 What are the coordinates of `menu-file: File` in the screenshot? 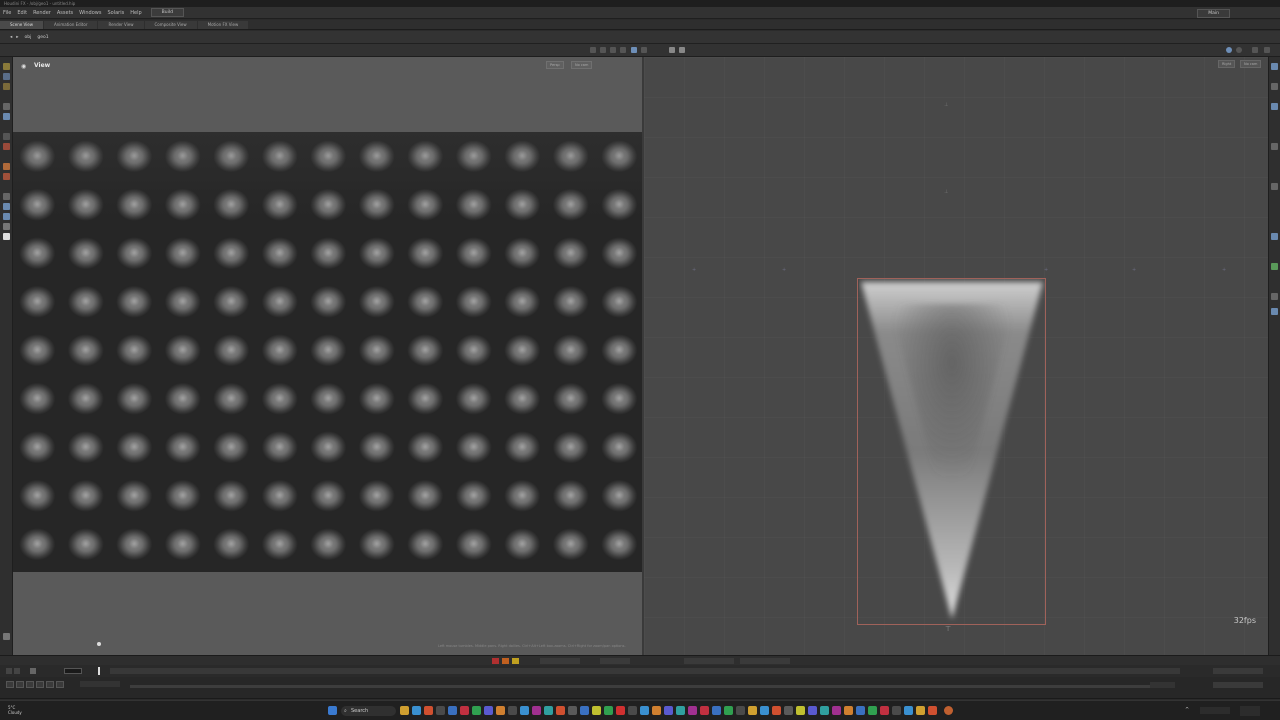 It's located at (7, 13).